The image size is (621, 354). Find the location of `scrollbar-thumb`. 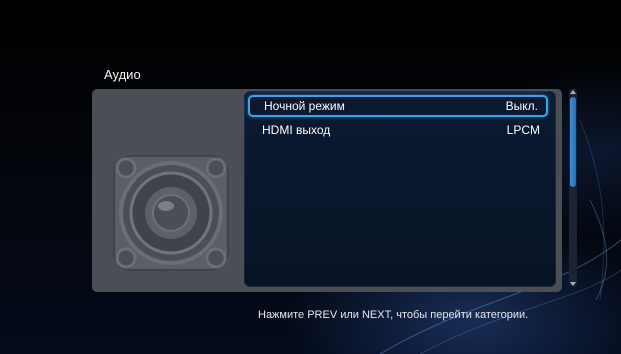

scrollbar-thumb is located at coordinates (573, 142).